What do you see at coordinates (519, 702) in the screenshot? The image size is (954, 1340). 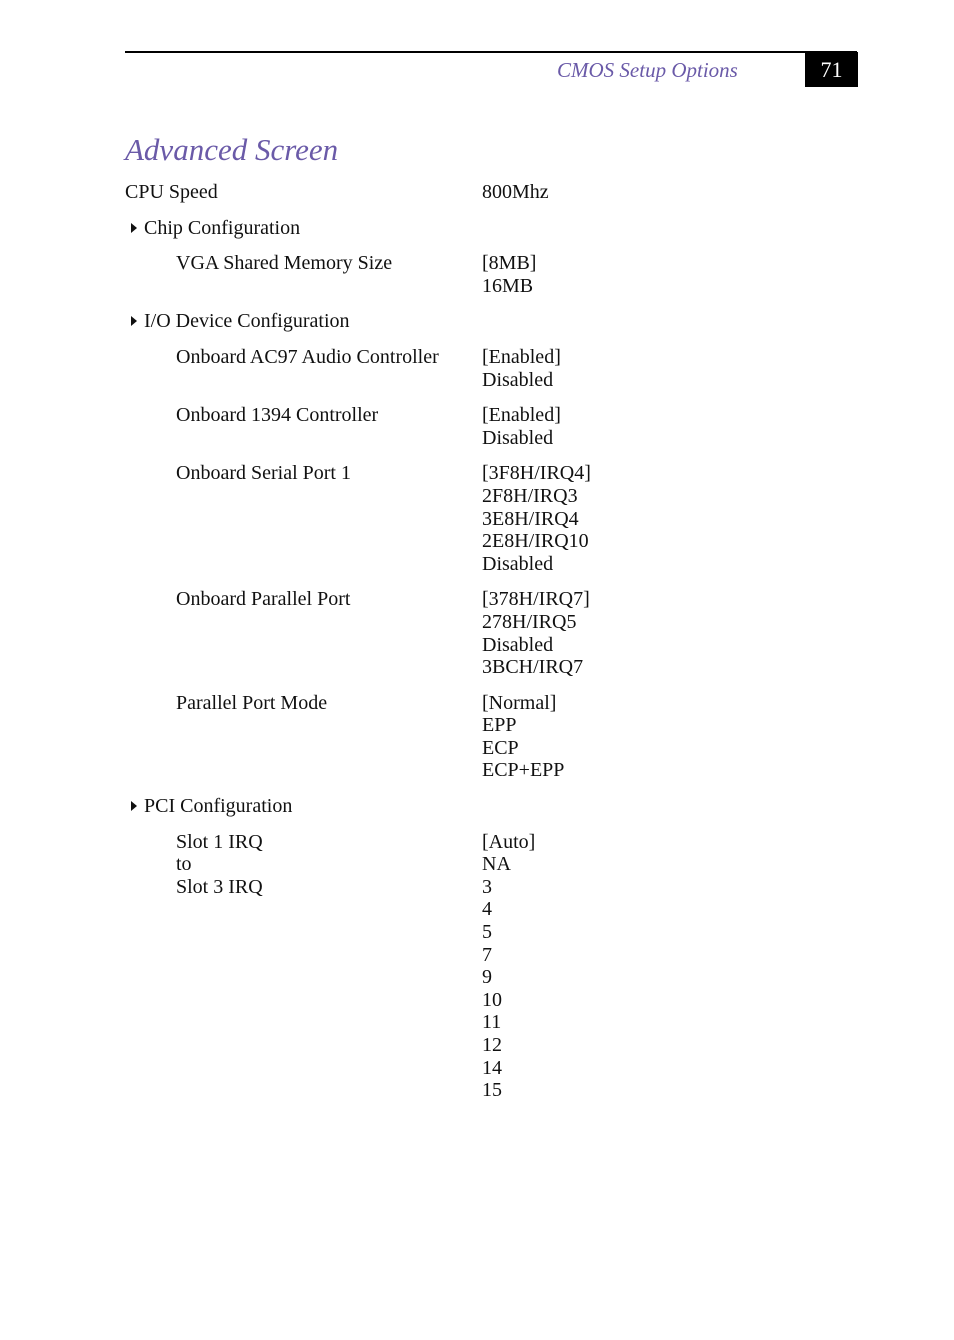 I see `default-option: [Normal]` at bounding box center [519, 702].